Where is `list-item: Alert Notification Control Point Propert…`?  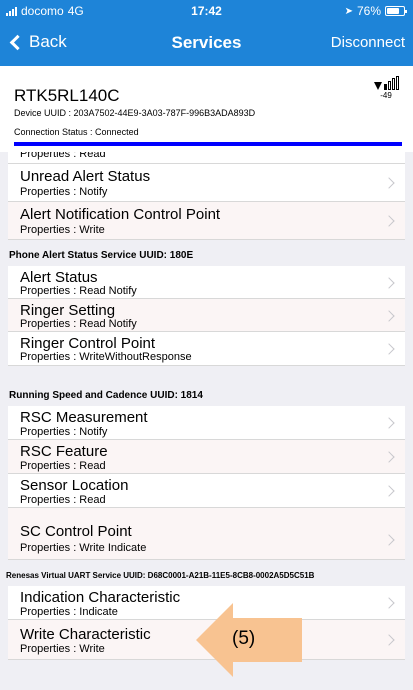 list-item: Alert Notification Control Point Propert… is located at coordinates (206, 221).